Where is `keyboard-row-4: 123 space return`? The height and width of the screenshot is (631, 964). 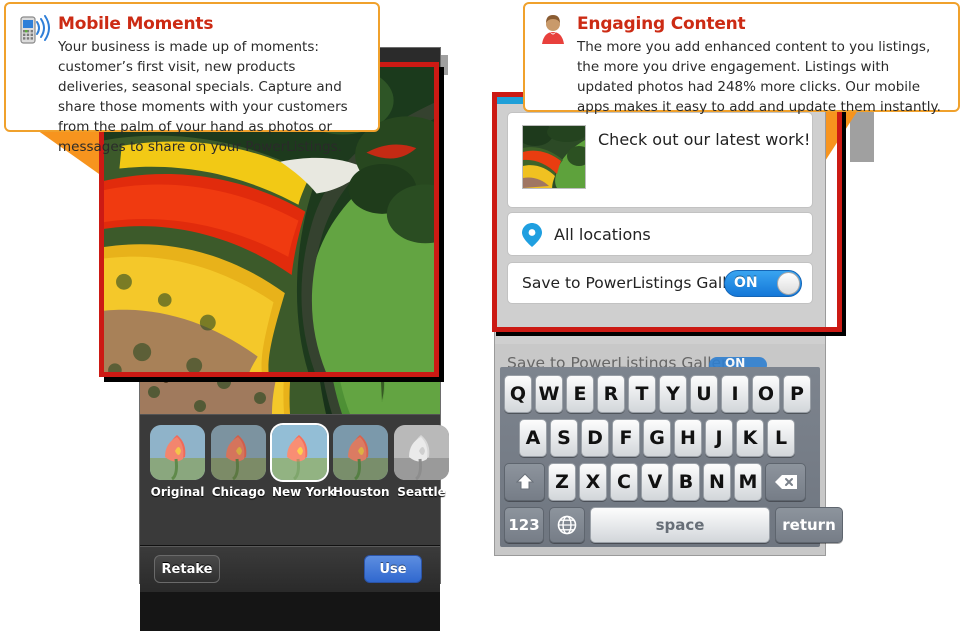
keyboard-row-4: 123 space return is located at coordinates (673, 525).